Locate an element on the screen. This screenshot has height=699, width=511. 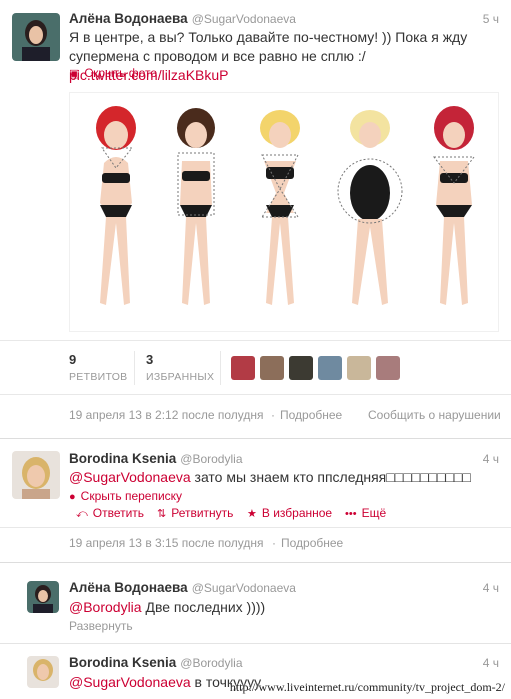
more-icon: ••• is located at coordinates (351, 514).